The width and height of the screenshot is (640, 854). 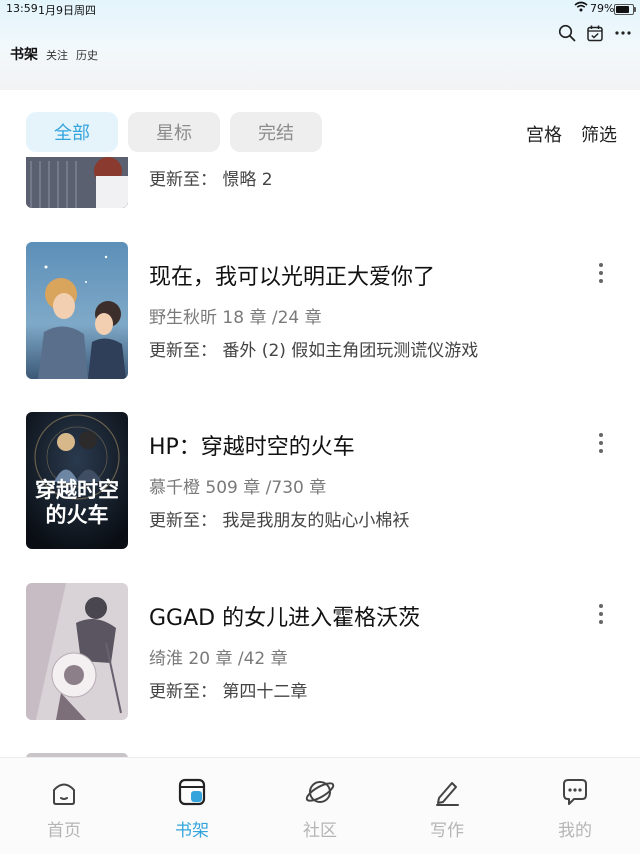 I want to click on filter-button: 筛选, so click(x=599, y=134).